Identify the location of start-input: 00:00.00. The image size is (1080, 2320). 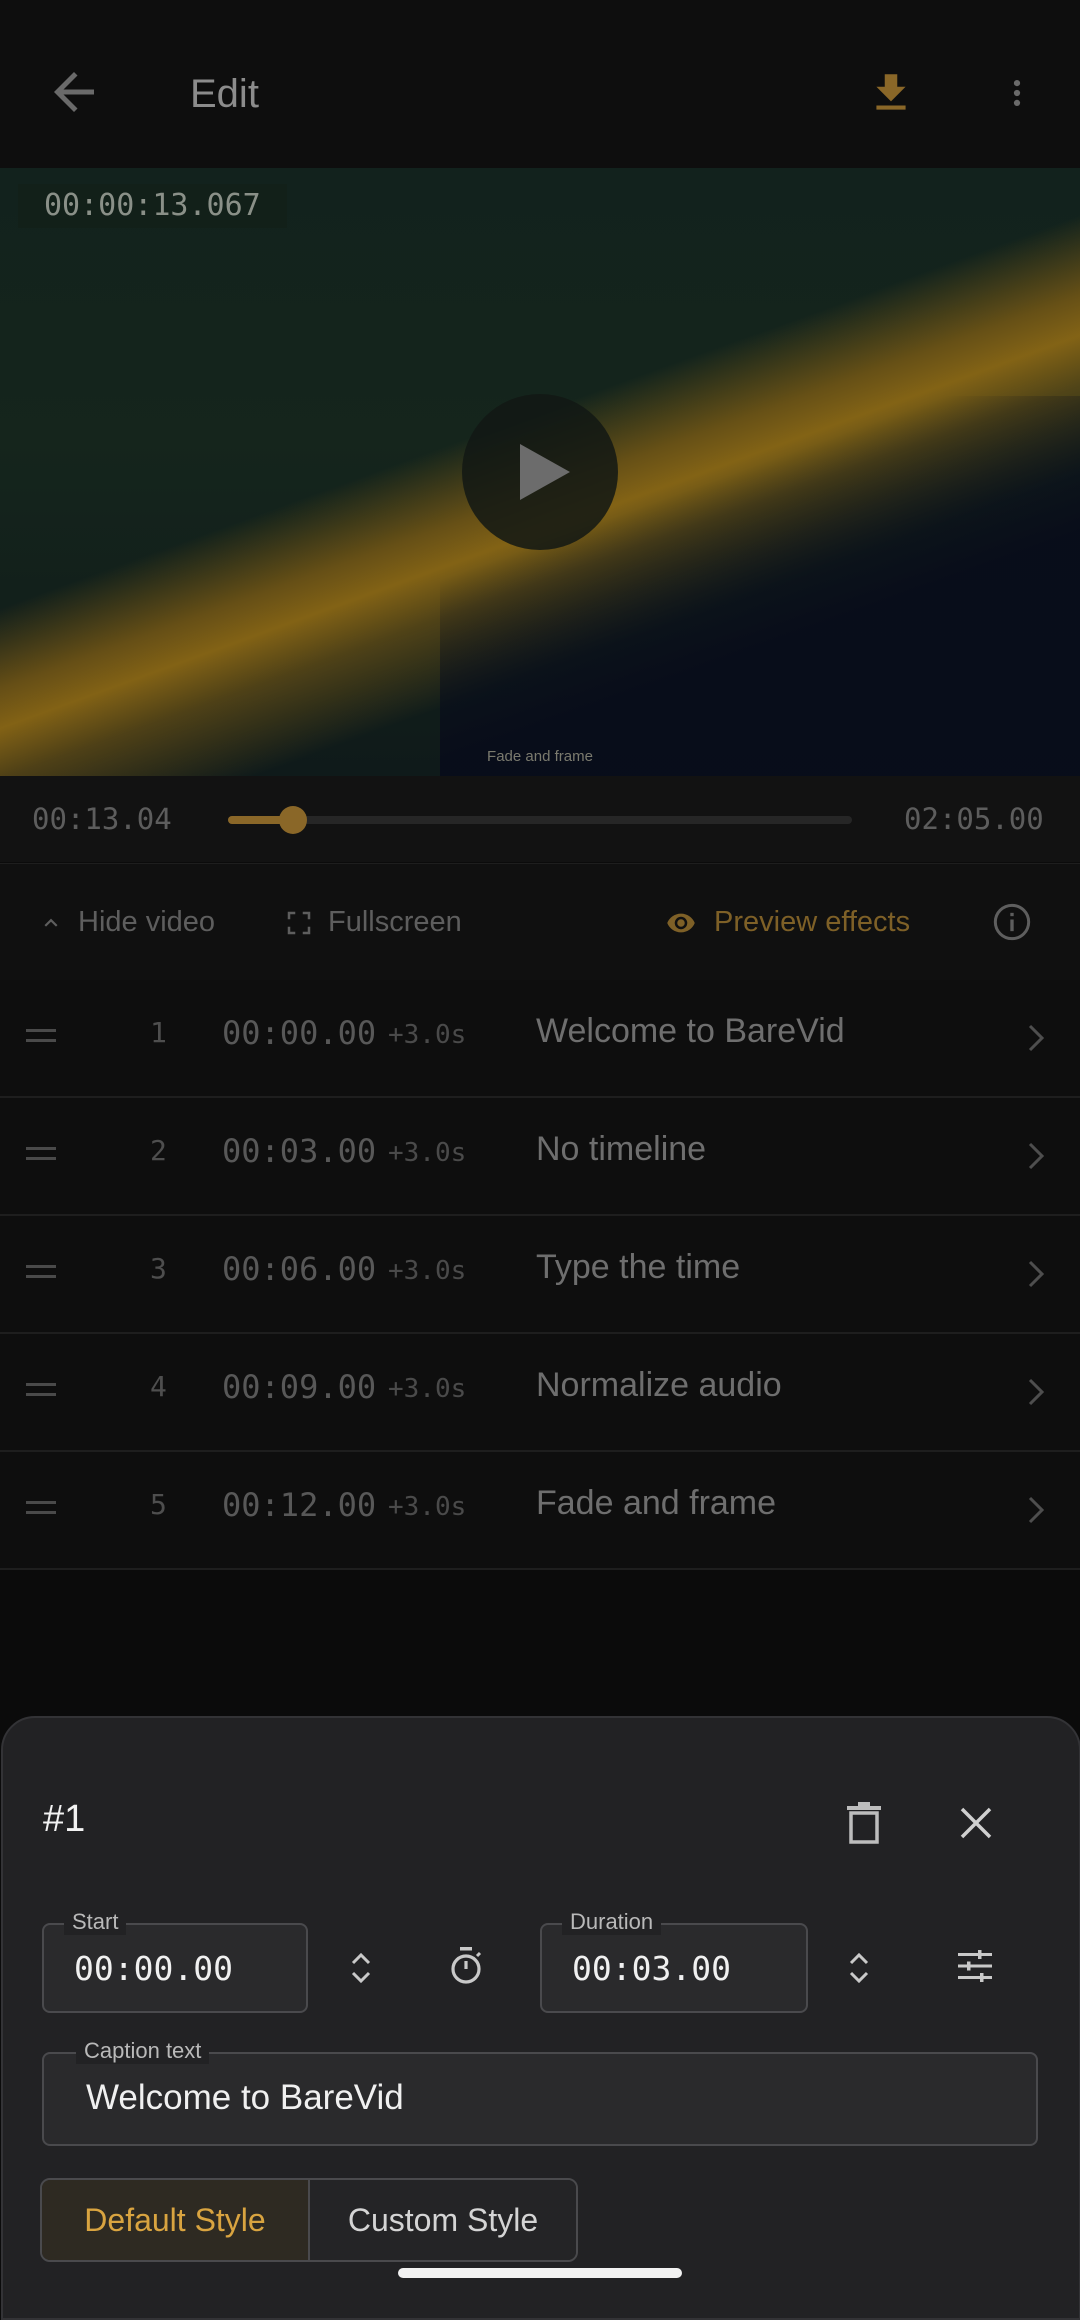
(153, 1968).